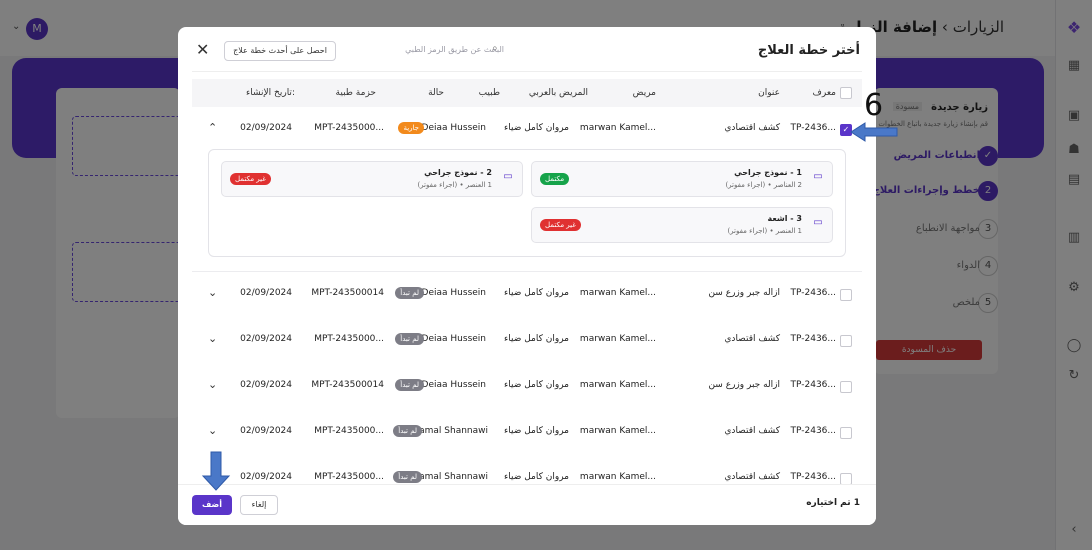 Image resolution: width=1092 pixels, height=550 pixels. Describe the element at coordinates (846, 93) in the screenshot. I see `select-all-checkbox` at that location.